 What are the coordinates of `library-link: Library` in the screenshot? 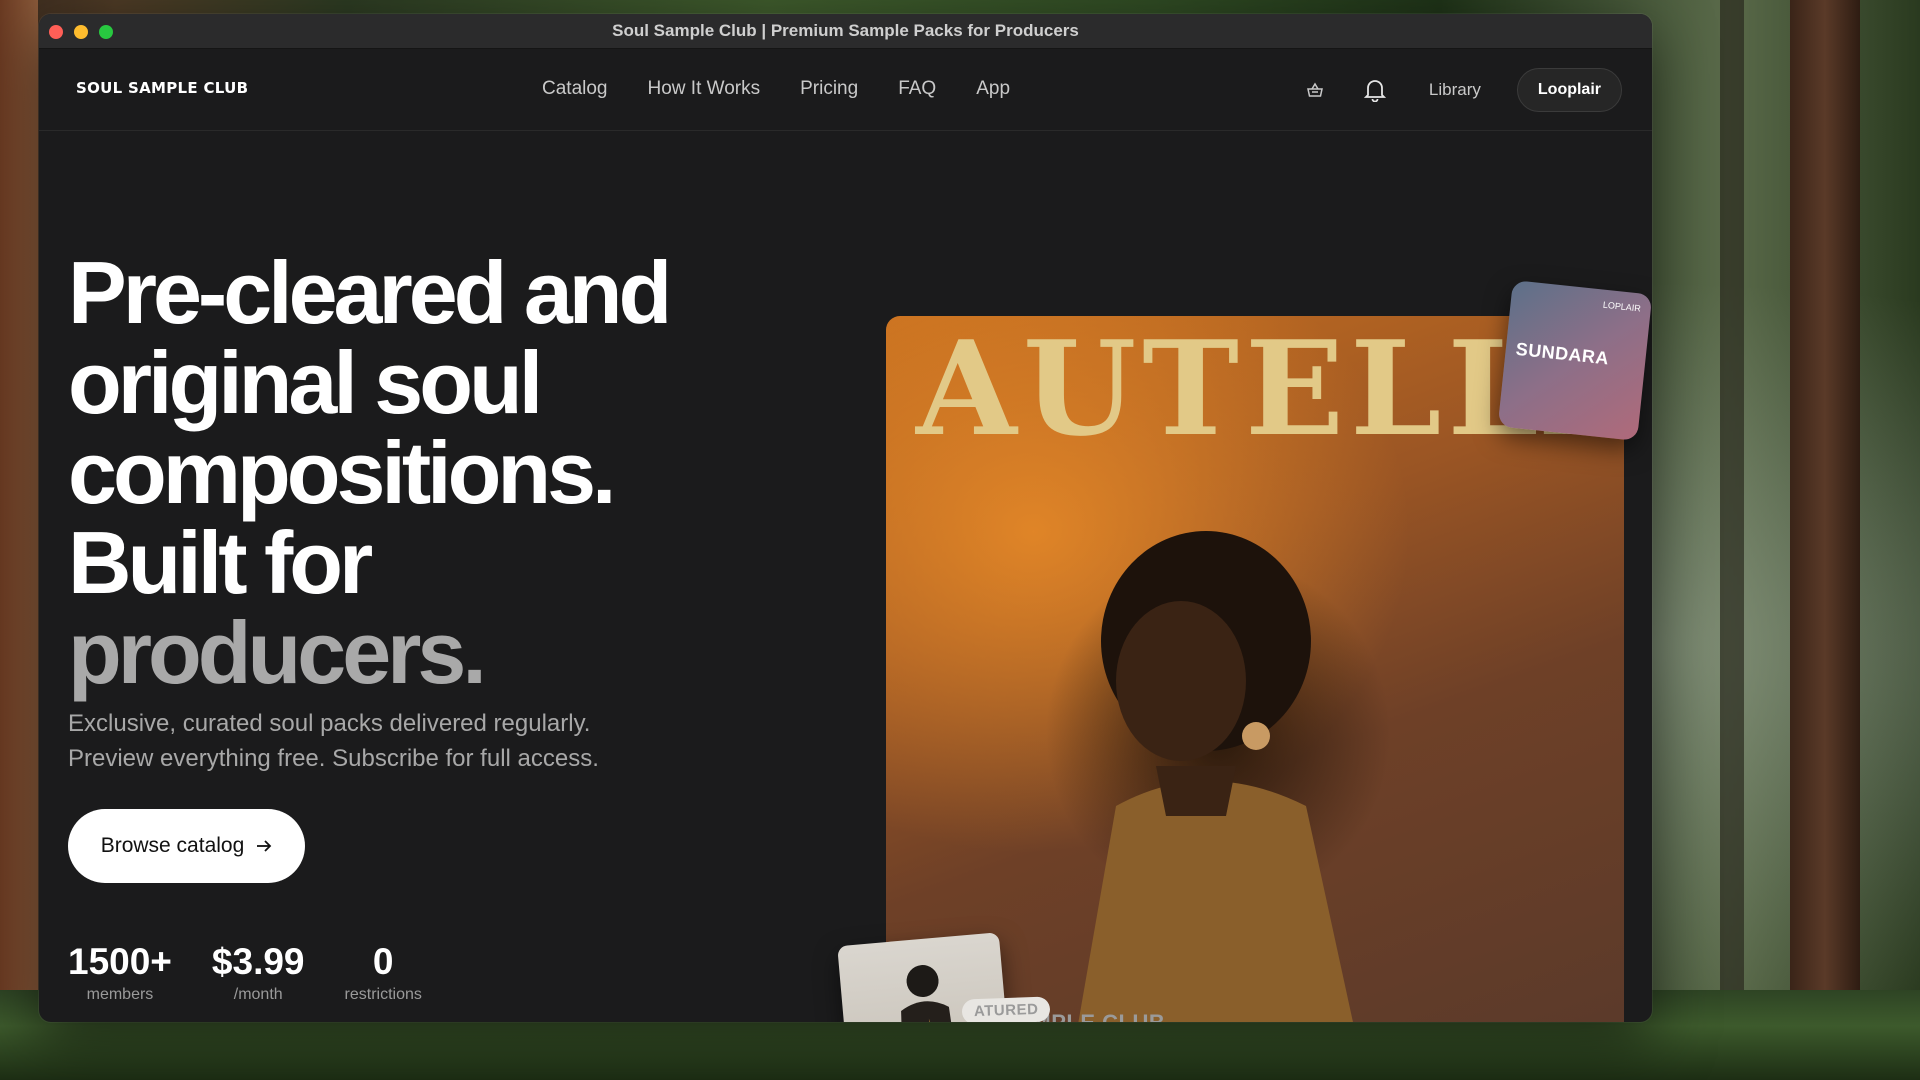 It's located at (1455, 90).